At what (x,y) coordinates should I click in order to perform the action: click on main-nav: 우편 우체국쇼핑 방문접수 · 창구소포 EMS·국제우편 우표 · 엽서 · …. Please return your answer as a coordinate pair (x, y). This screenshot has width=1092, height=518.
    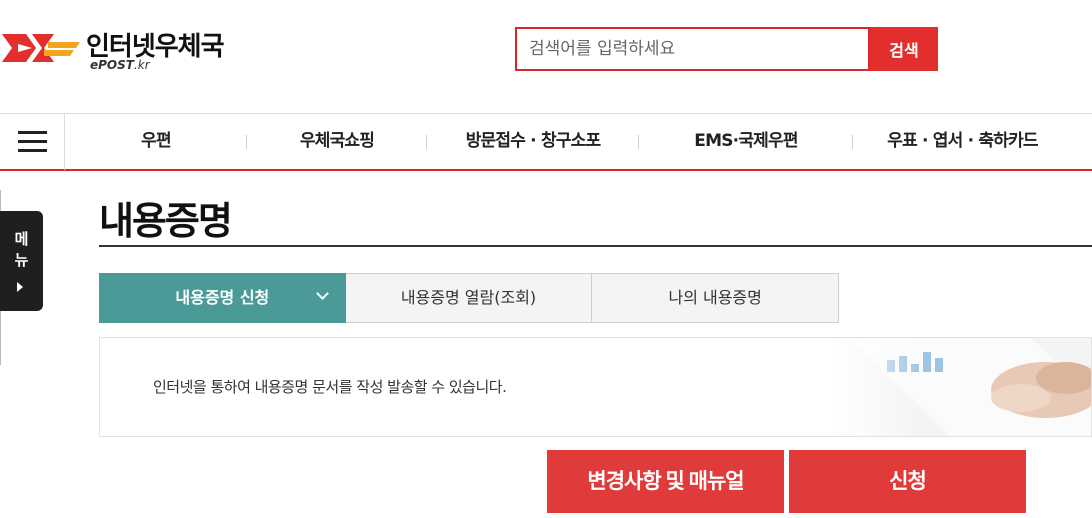
    Looking at the image, I should click on (546, 142).